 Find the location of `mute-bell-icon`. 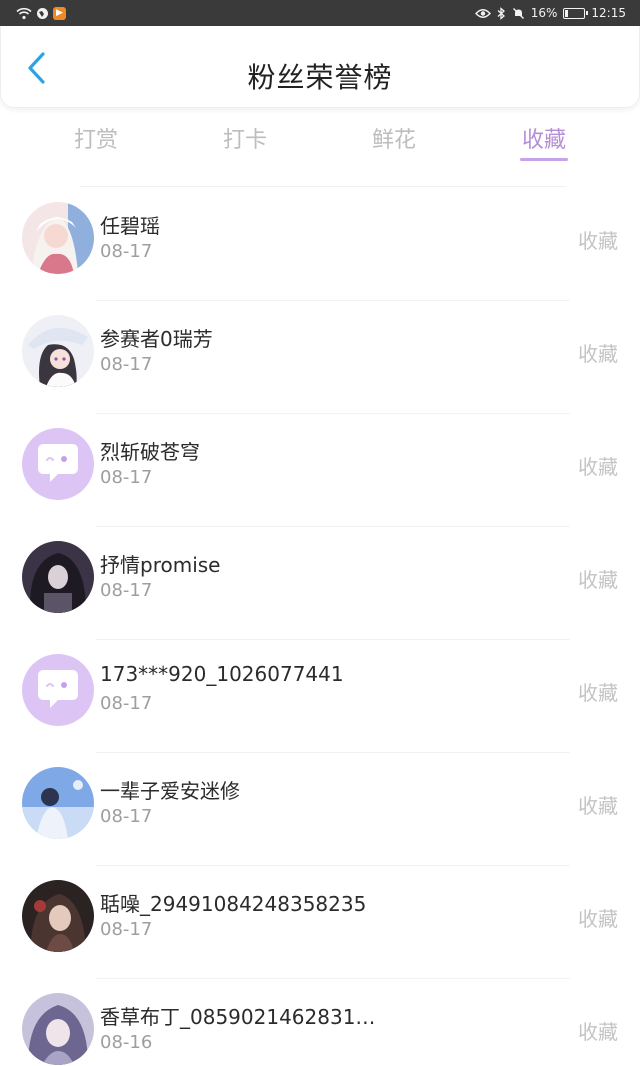

mute-bell-icon is located at coordinates (518, 13).